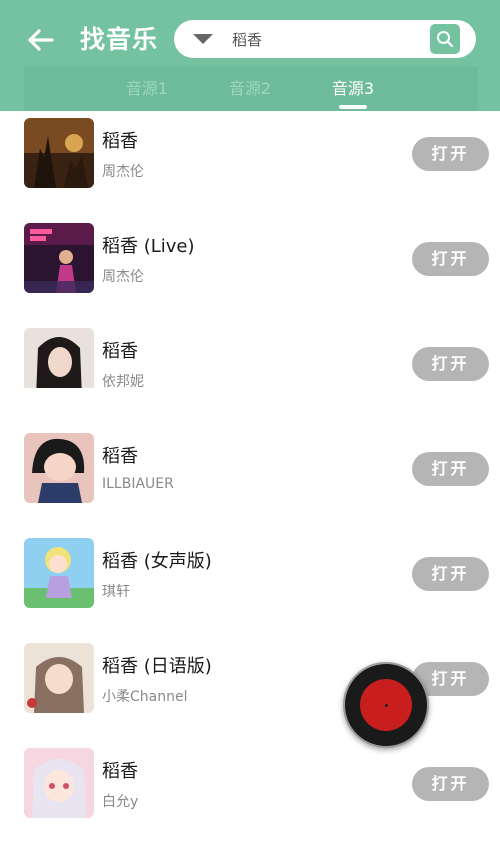  I want to click on song-artist: 白允y, so click(120, 802).